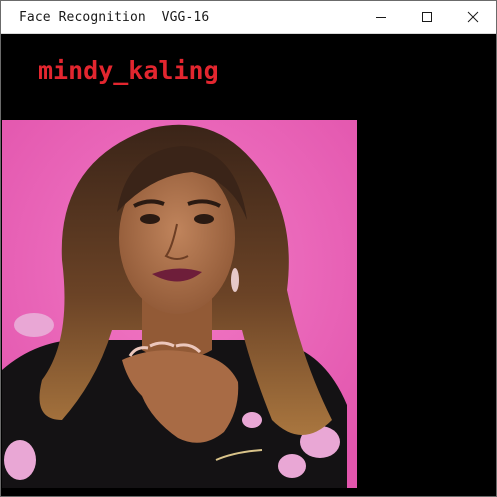  I want to click on close-button, so click(473, 17).